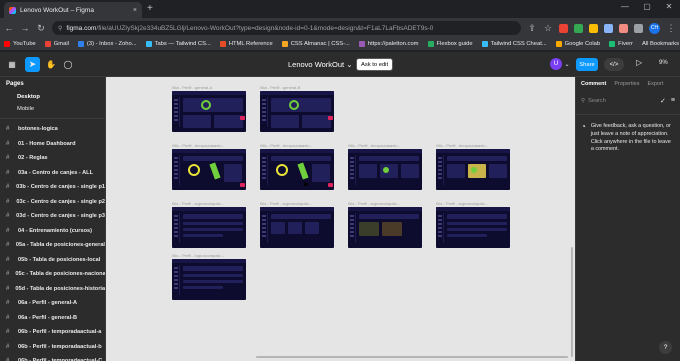 This screenshot has width=680, height=361. Describe the element at coordinates (450, 44) in the screenshot. I see `bookmark-item: Flexbox guide` at that location.